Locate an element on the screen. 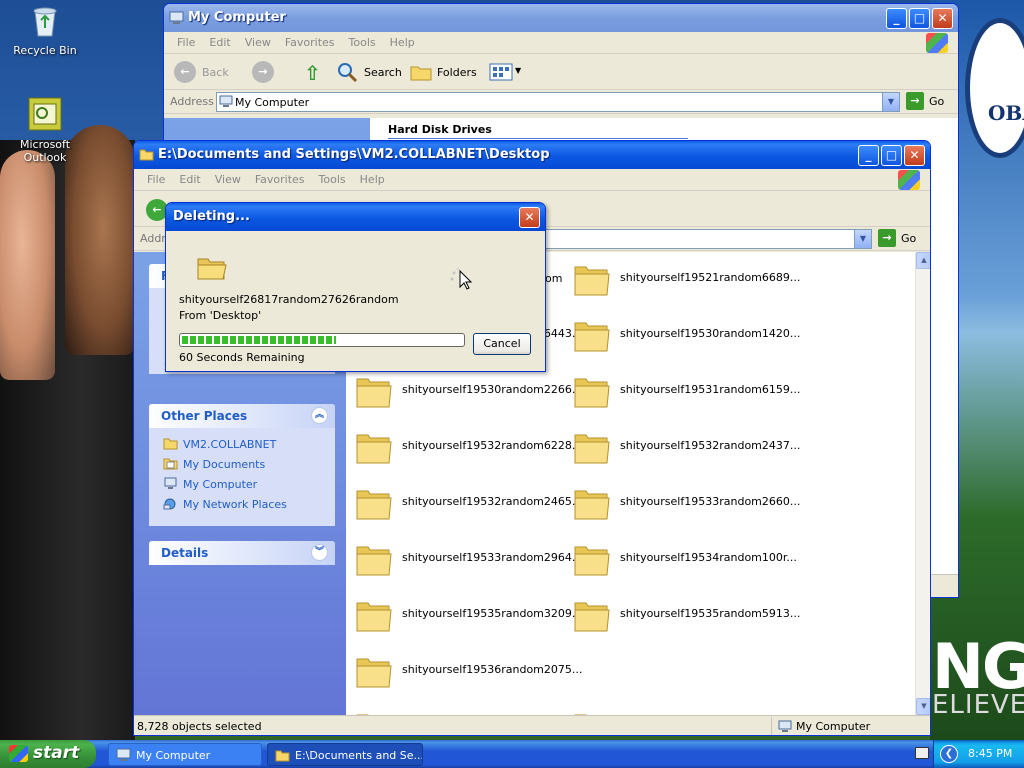 Image resolution: width=1024 pixels, height=768 pixels. address-label: Address is located at coordinates (192, 101).